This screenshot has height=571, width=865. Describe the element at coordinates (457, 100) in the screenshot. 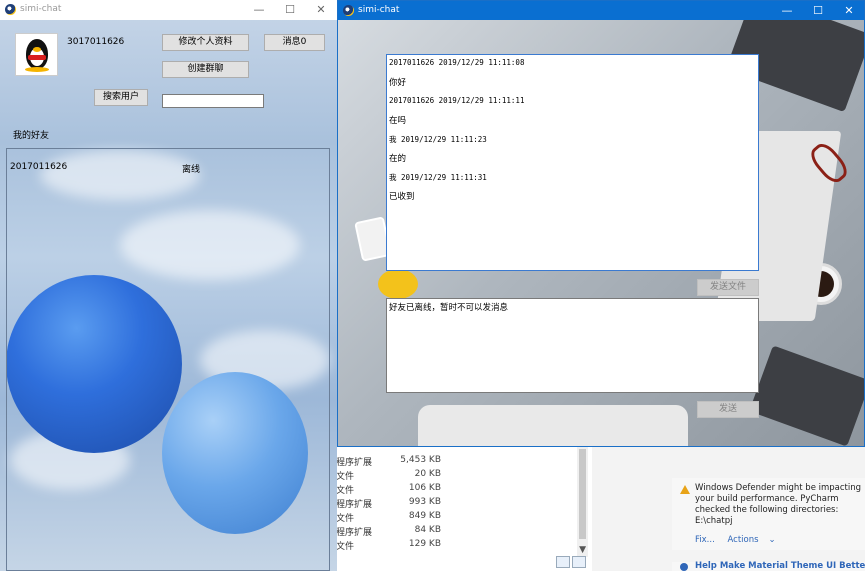

I see `message-meta: 2017011626 2019/12/29 11:11:11` at that location.